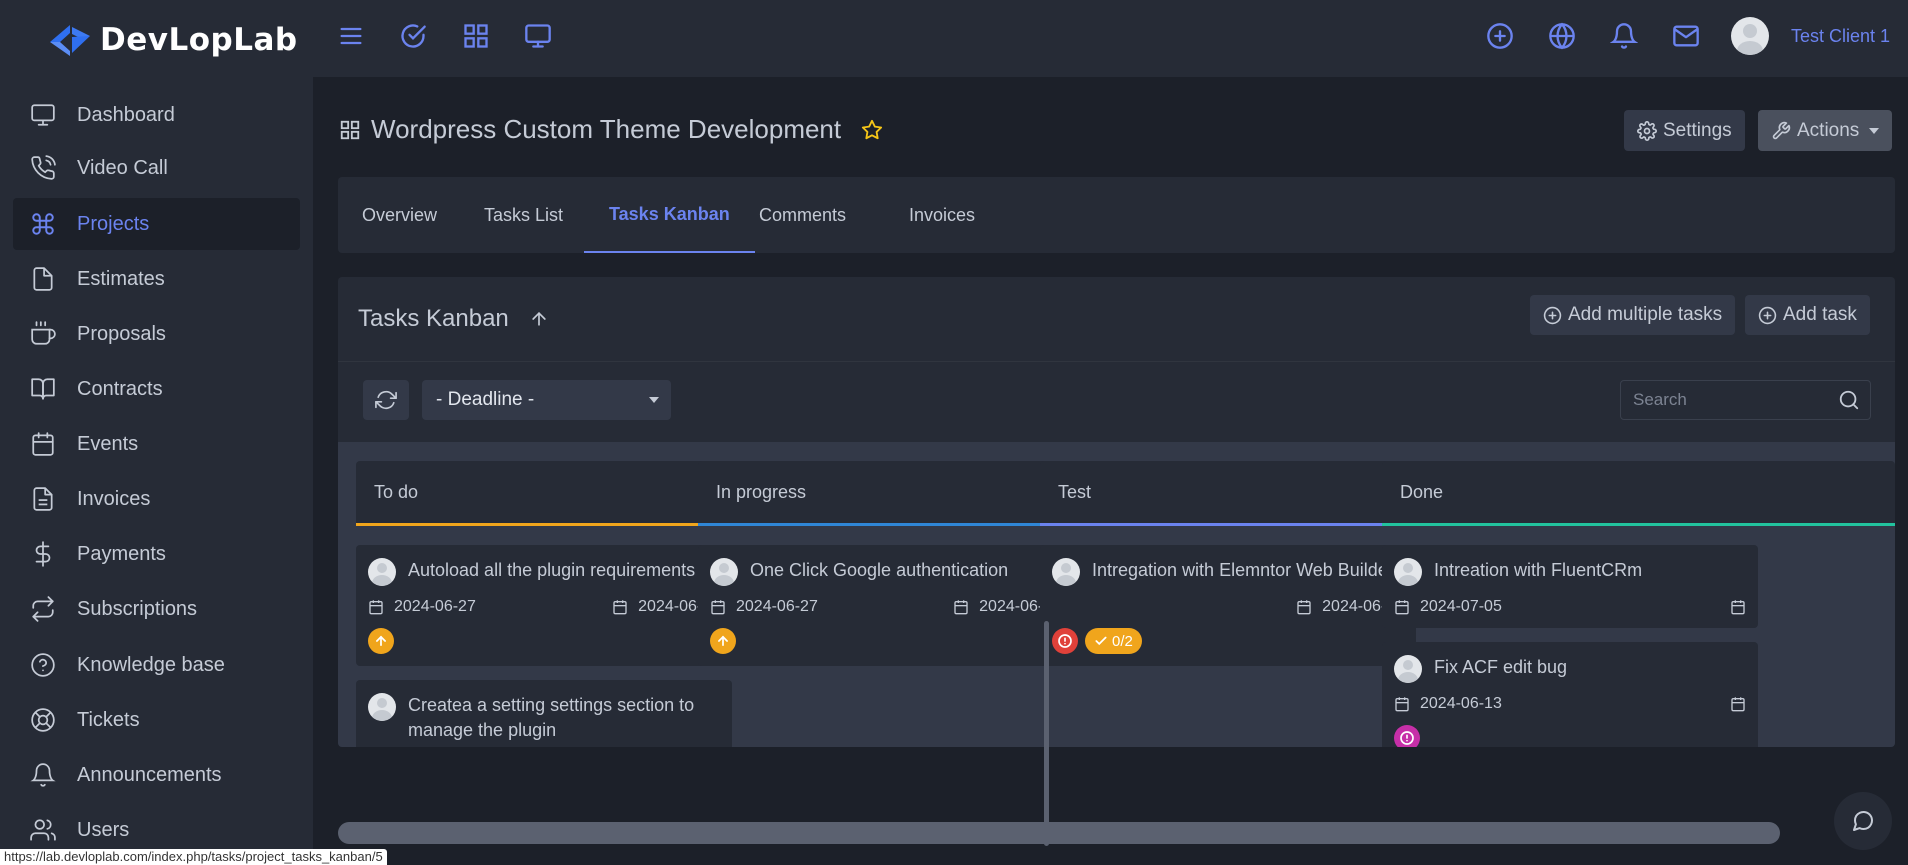 This screenshot has height=865, width=1908. I want to click on sidebar-item-projects: Projects, so click(156, 224).